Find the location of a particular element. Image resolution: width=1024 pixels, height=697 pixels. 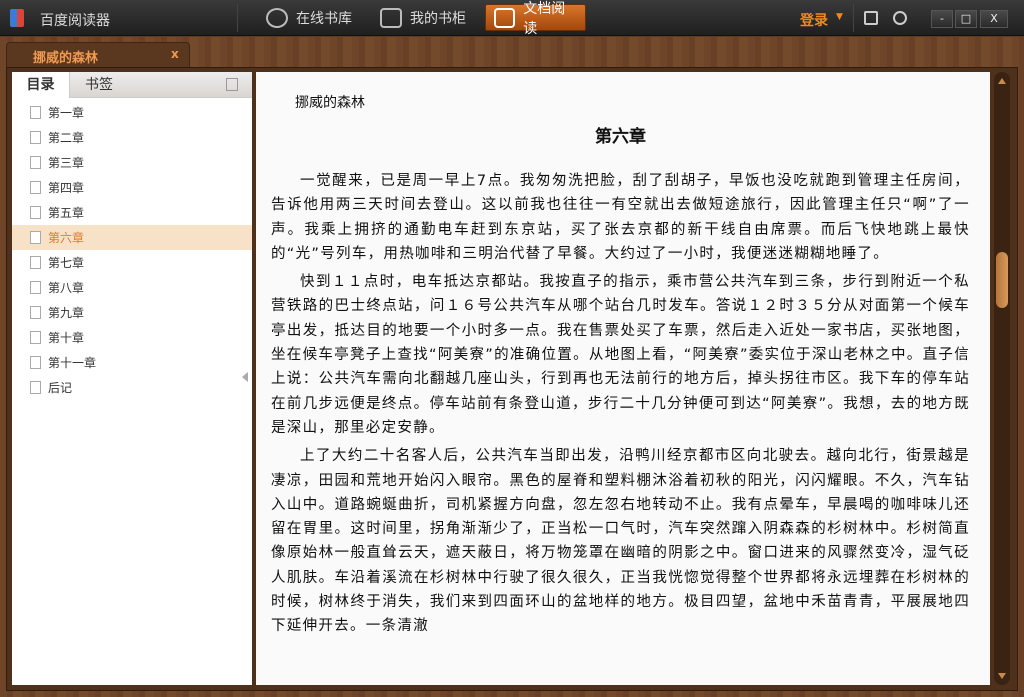

menu-list-icon is located at coordinates (871, 18).